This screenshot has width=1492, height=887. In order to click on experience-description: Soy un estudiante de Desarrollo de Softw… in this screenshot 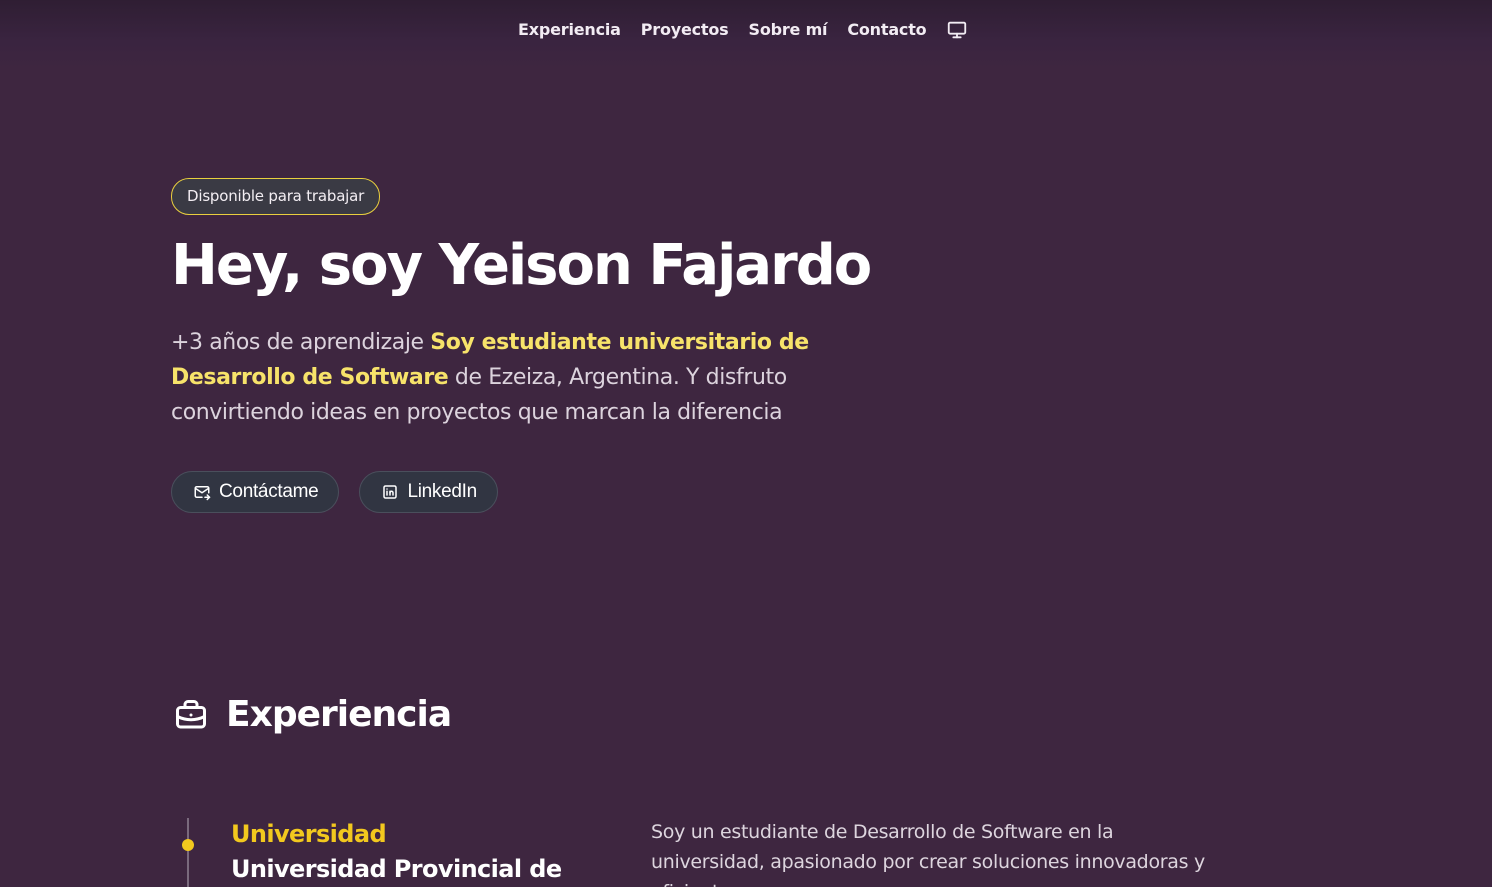, I will do `click(928, 854)`.